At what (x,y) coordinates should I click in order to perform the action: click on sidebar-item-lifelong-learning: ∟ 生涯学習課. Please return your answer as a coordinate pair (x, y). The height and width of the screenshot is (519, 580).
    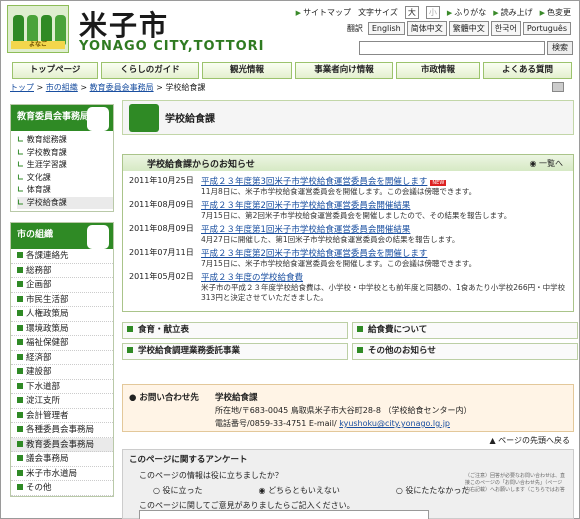
    Looking at the image, I should click on (65, 165).